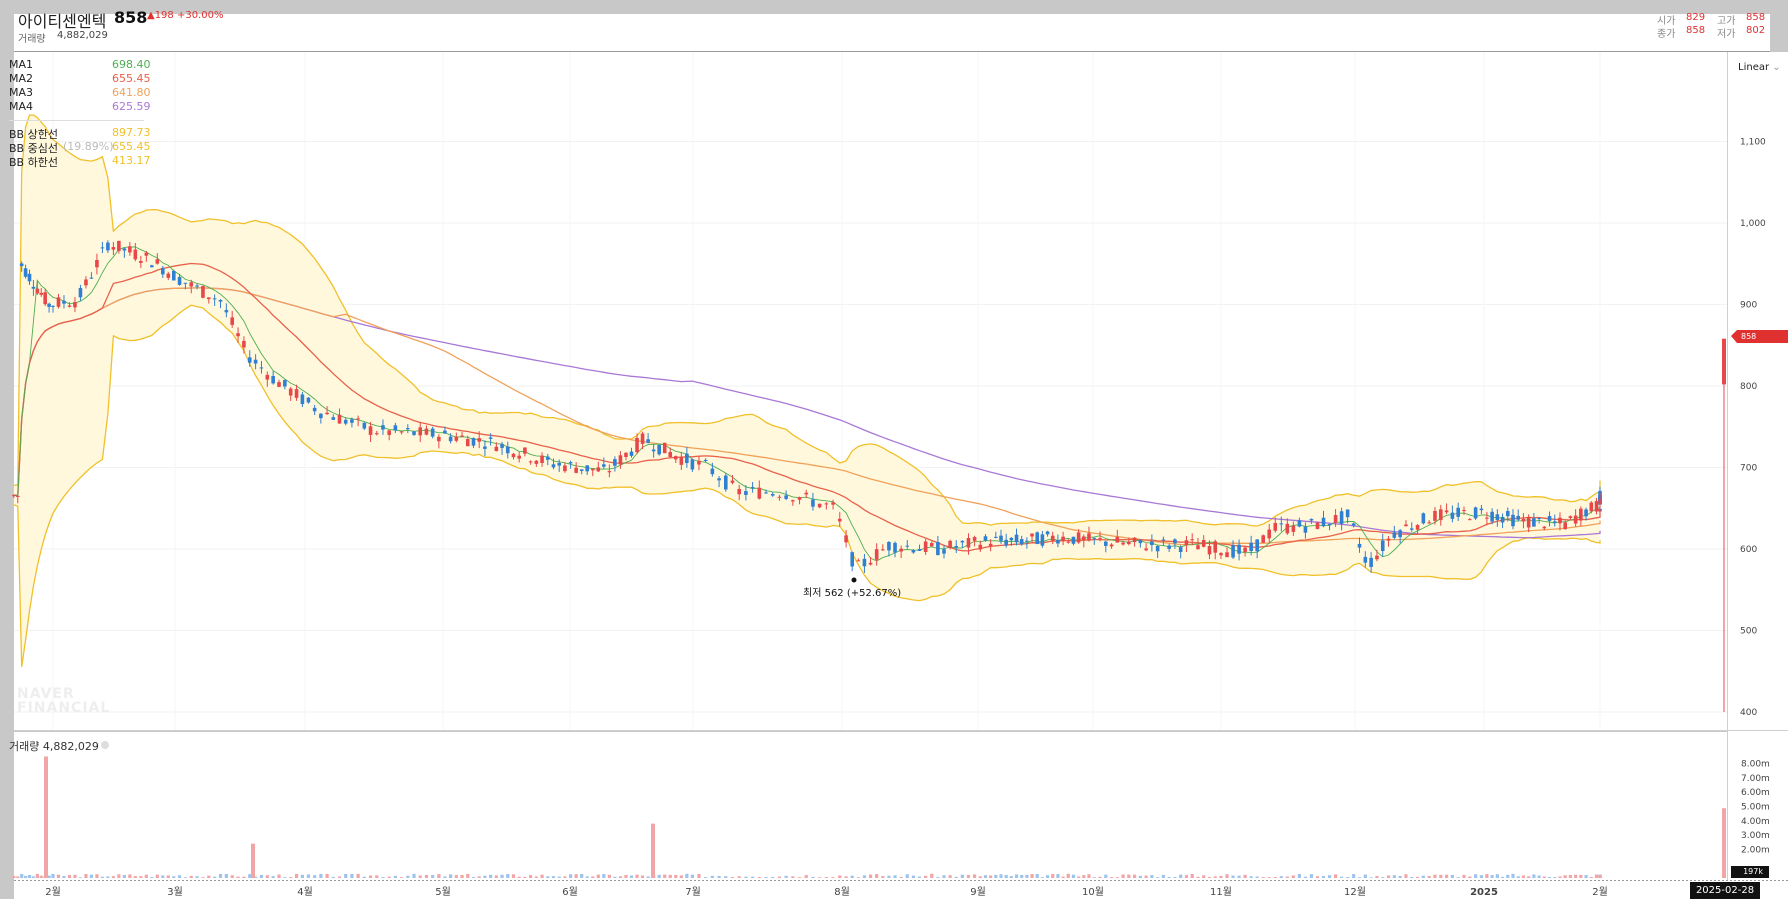 The width and height of the screenshot is (1788, 899). What do you see at coordinates (76, 120) in the screenshot?
I see `legend-separator` at bounding box center [76, 120].